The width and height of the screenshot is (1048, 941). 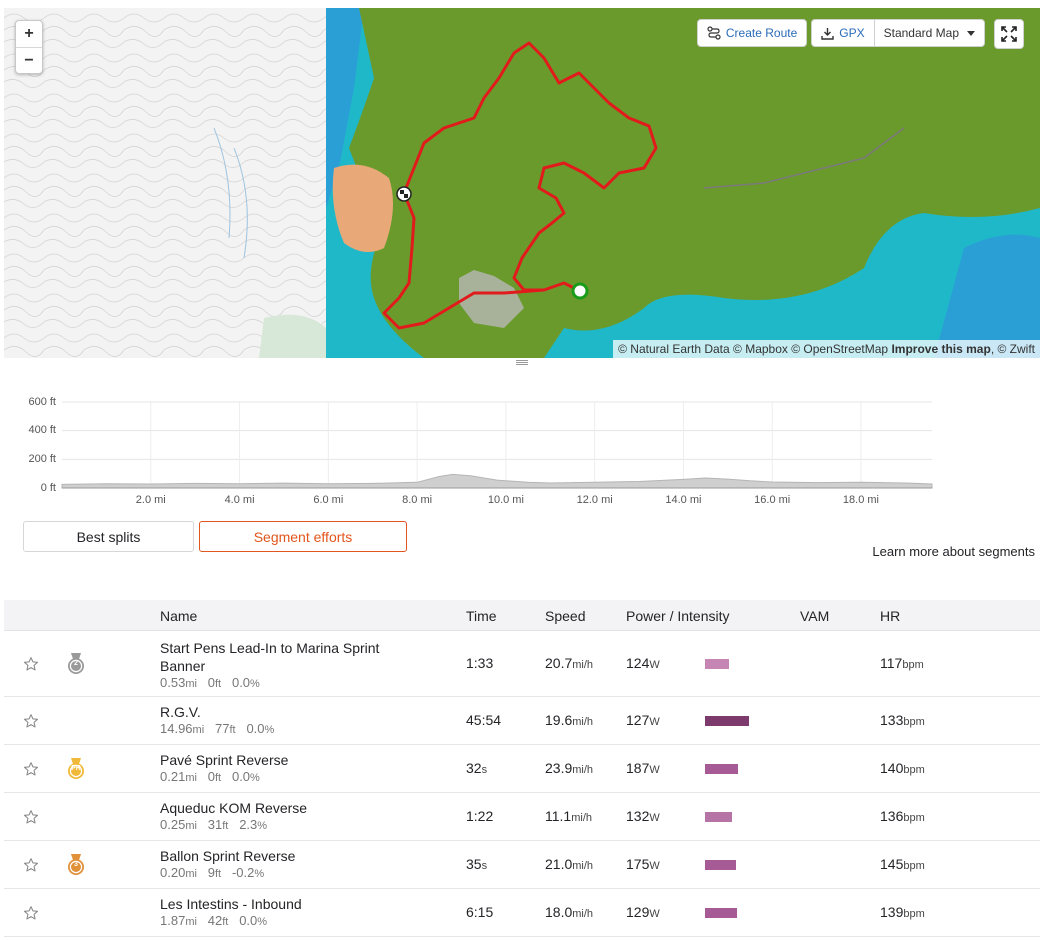 I want to click on effort-time: 45:54, so click(x=483, y=720).